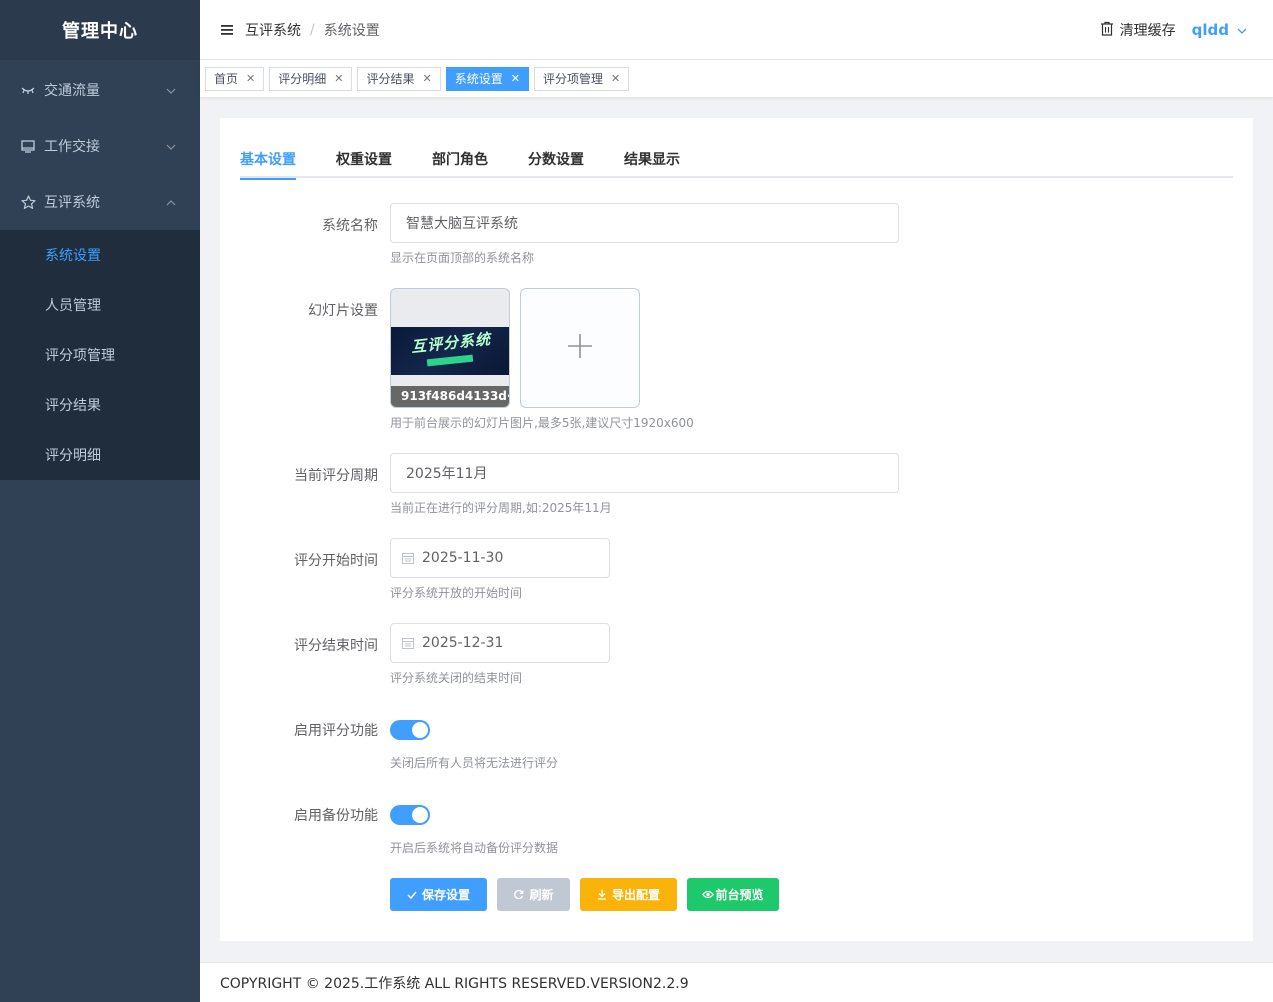  Describe the element at coordinates (501, 508) in the screenshot. I see `period-hint: 当前正在进行的评分周期,如:2025年11月` at that location.